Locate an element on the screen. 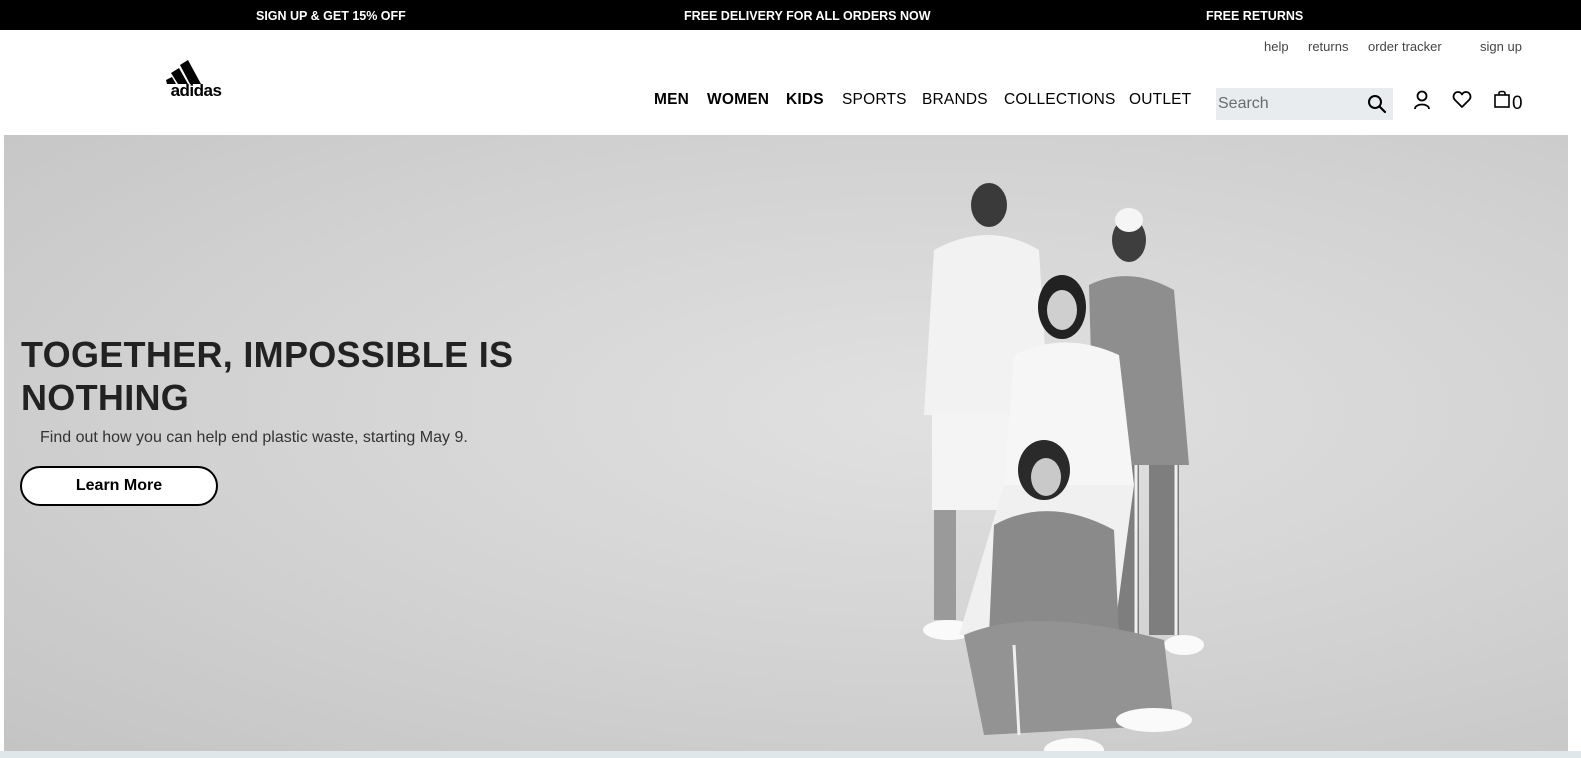 The image size is (1581, 758). promo-signup-text: SIGN UP & GET 15% OFF is located at coordinates (331, 16).